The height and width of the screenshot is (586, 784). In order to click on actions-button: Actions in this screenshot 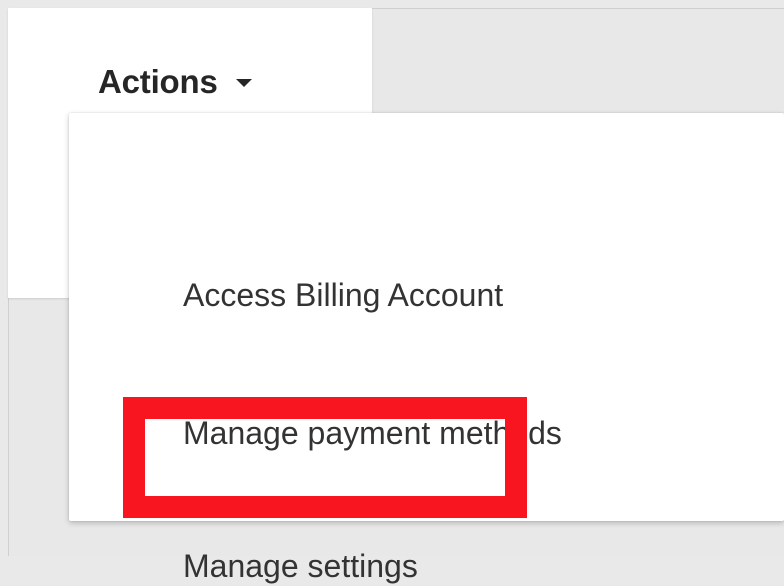, I will do `click(175, 82)`.